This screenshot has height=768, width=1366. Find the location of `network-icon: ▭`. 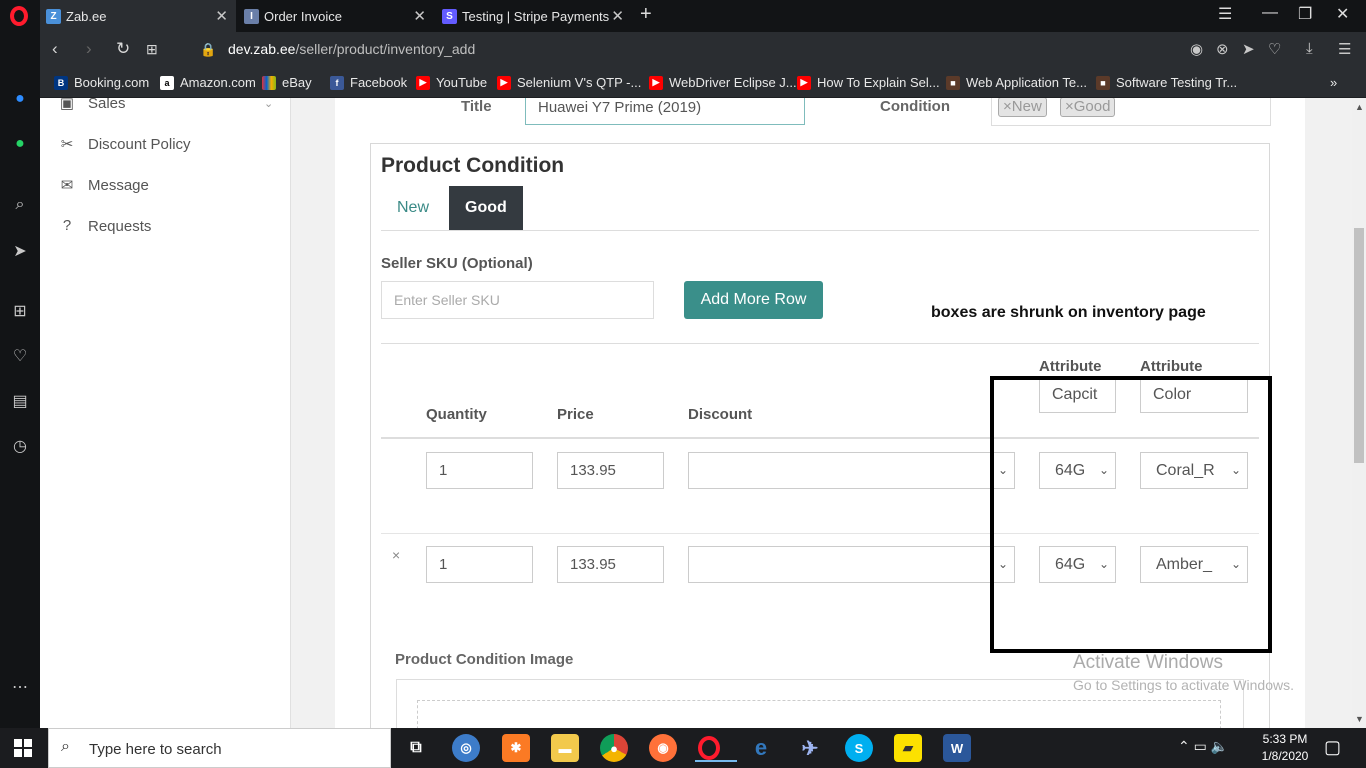

network-icon: ▭ is located at coordinates (1200, 746).